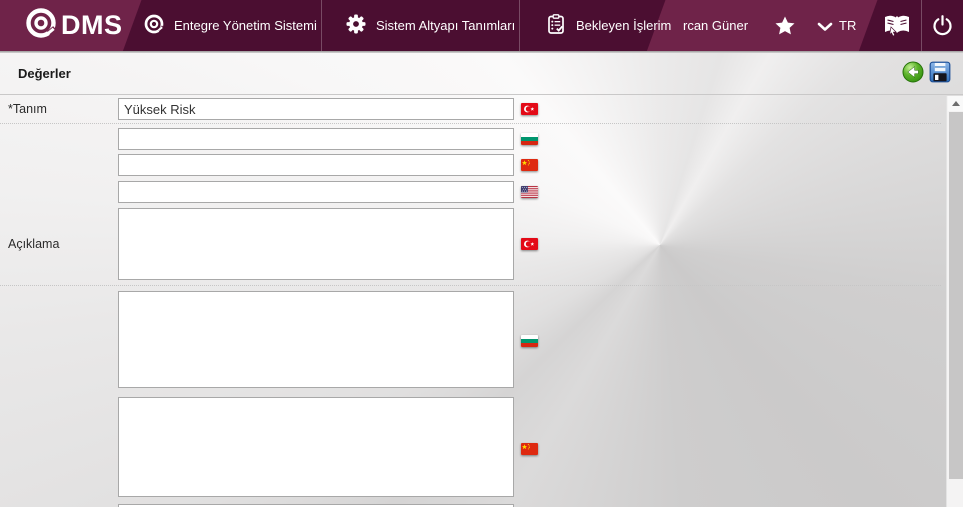  Describe the element at coordinates (316, 139) in the screenshot. I see `tanim-input-bulgarian` at that location.